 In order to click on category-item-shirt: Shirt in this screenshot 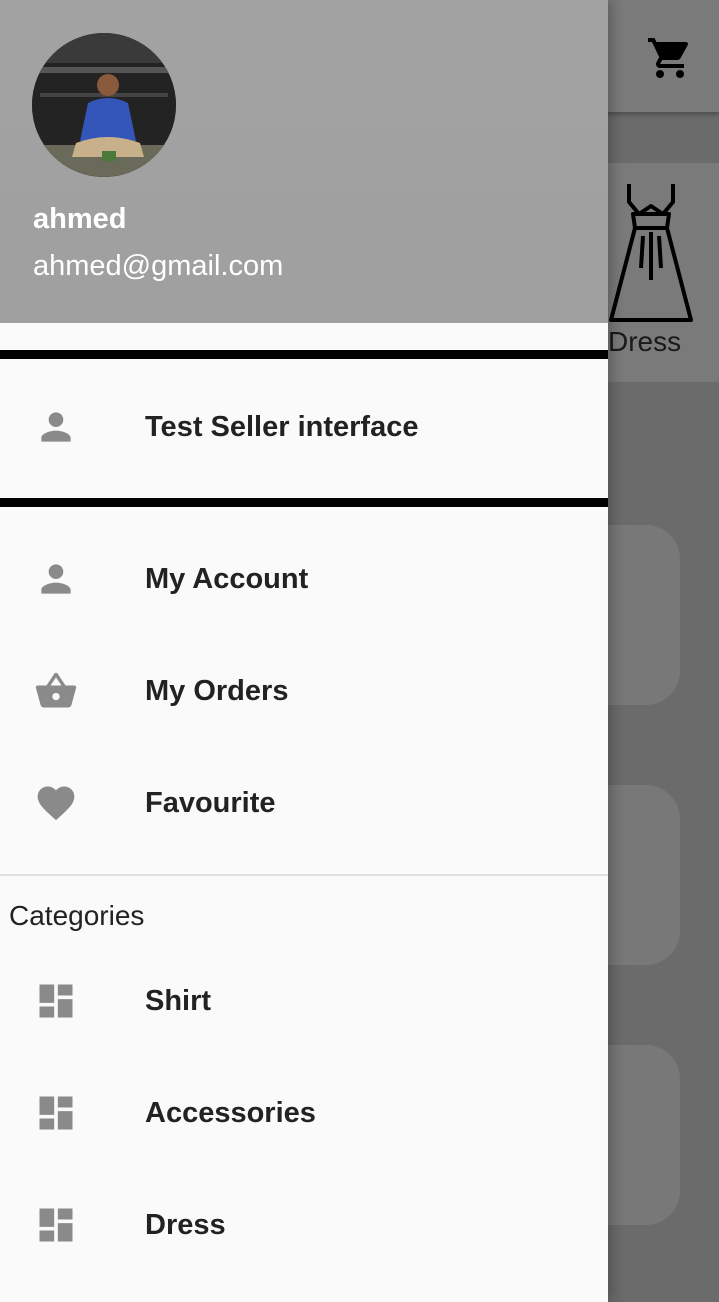, I will do `click(304, 1001)`.